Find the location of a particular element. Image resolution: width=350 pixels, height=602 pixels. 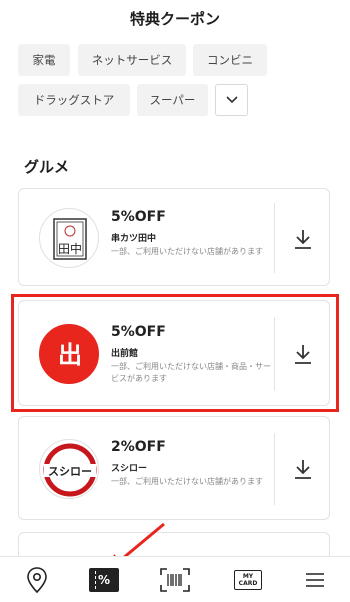

kushikatsu-tanaka-logo: 田中 is located at coordinates (69, 238).